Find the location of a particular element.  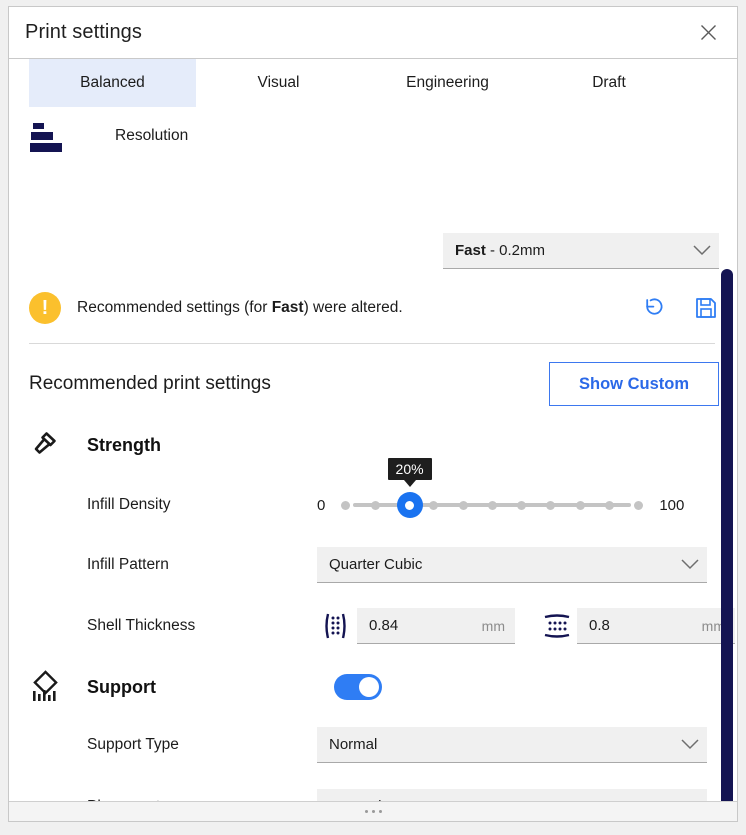

slider-track-area: 20% is located at coordinates (492, 488).